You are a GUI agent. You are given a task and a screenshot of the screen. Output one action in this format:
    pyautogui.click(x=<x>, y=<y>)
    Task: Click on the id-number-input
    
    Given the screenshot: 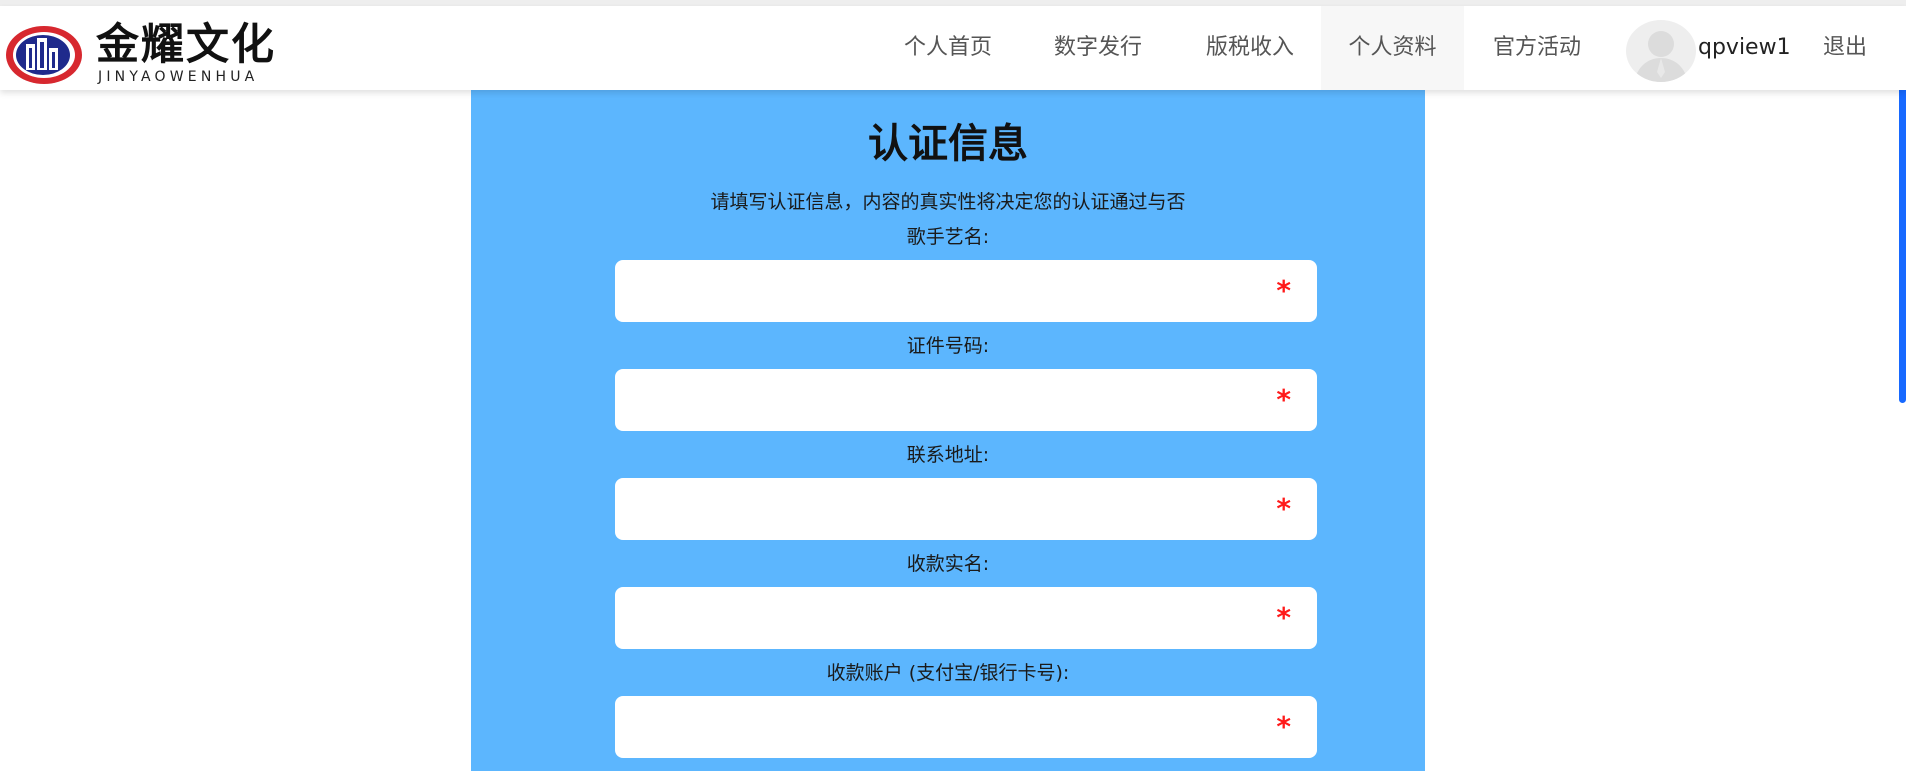 What is the action you would take?
    pyautogui.click(x=943, y=401)
    